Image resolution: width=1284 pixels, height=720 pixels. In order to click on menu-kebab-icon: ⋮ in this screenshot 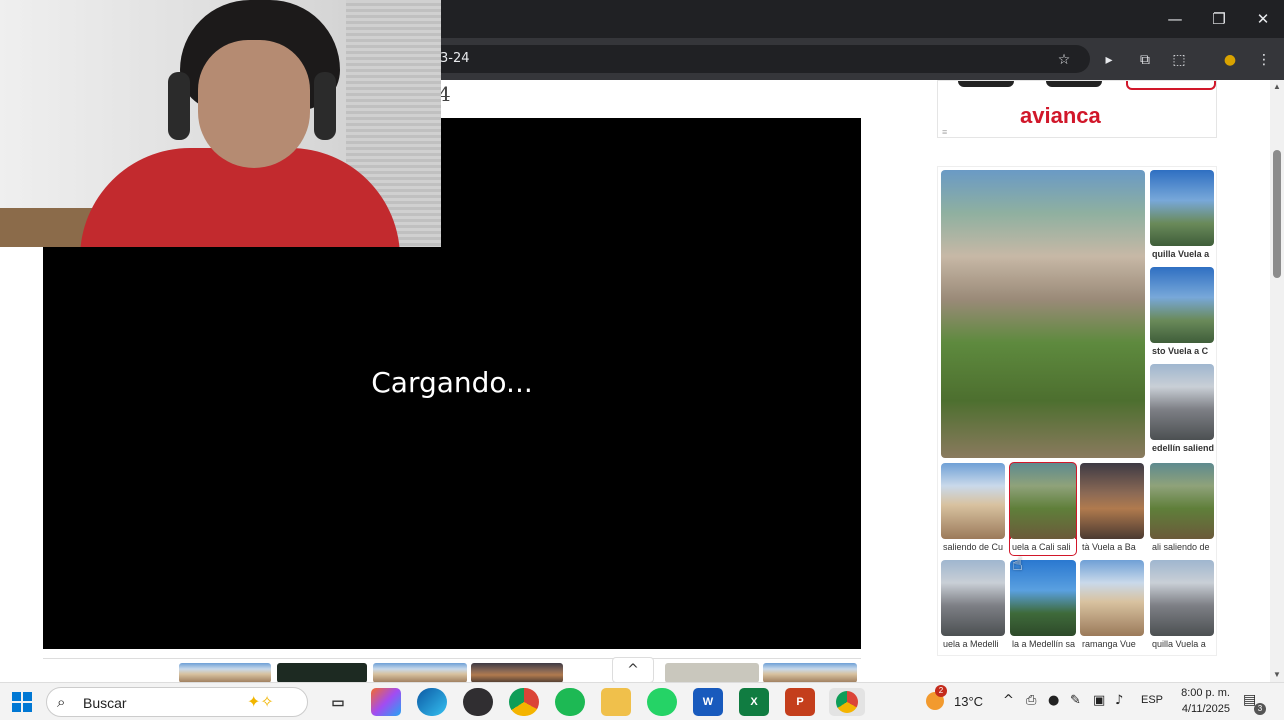, I will do `click(1264, 60)`.